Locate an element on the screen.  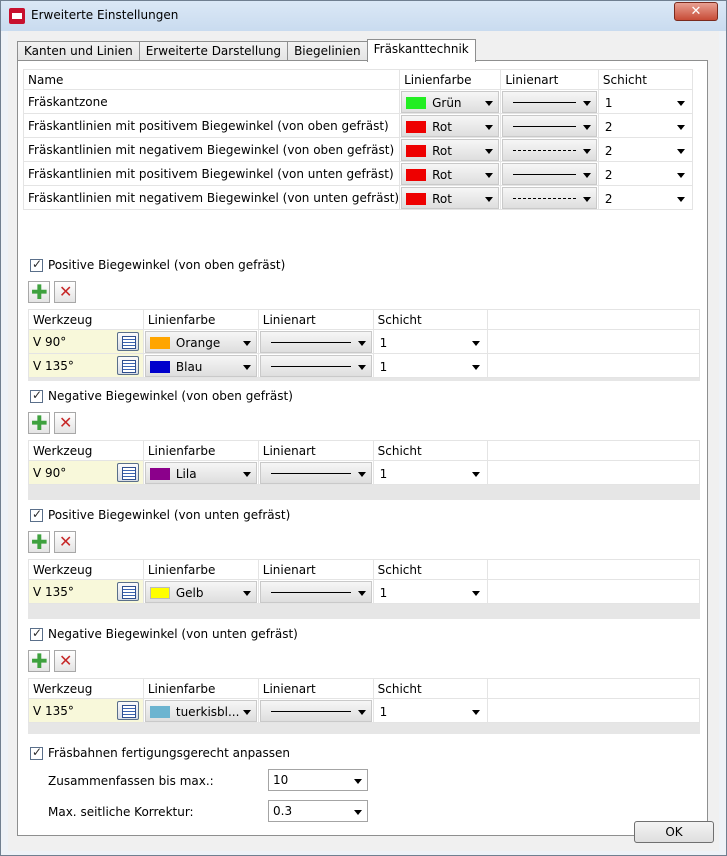
column-header-tool: Werkzeug is located at coordinates (86, 569).